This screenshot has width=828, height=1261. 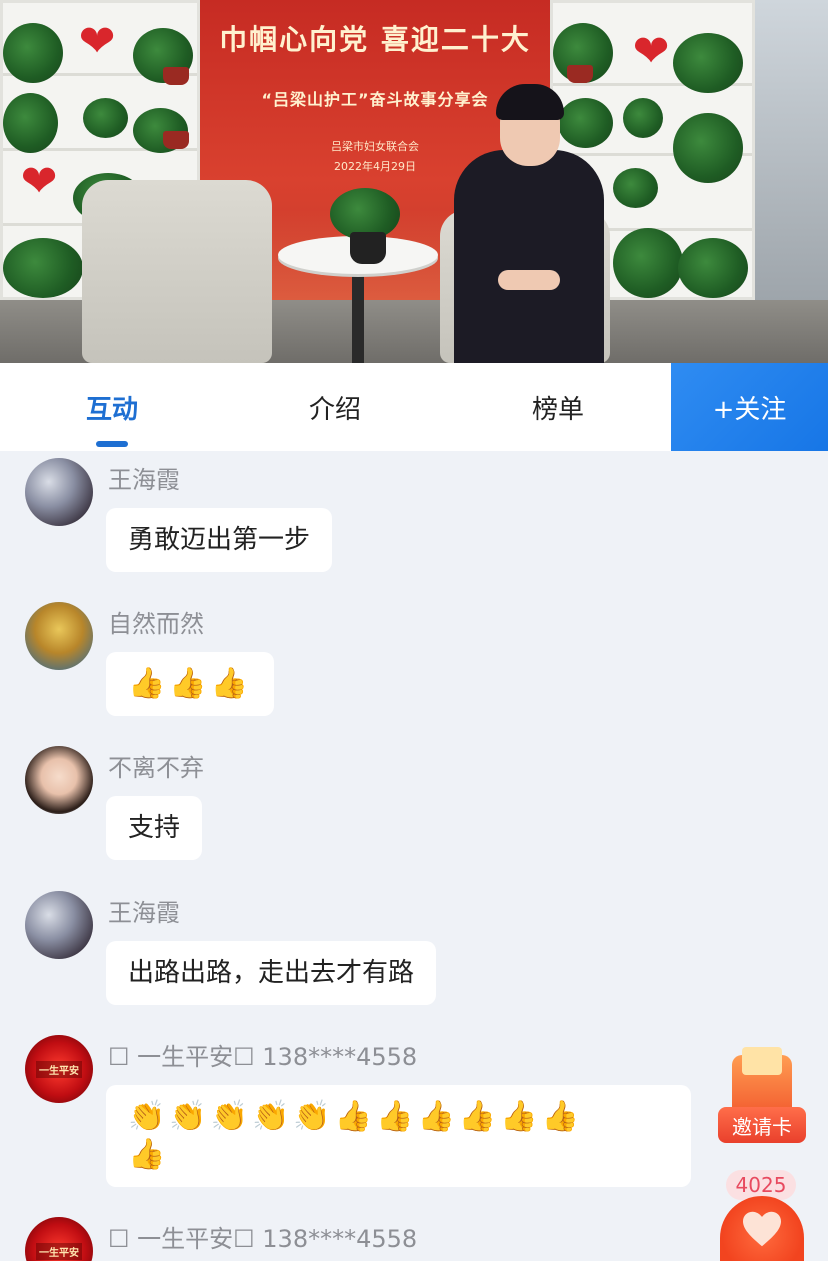 I want to click on speaker-hands, so click(x=529, y=280).